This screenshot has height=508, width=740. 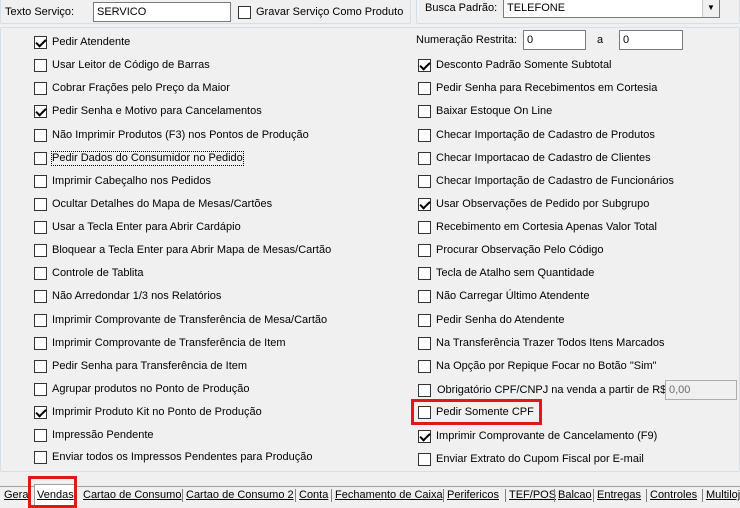 What do you see at coordinates (702, 495) in the screenshot?
I see `tab-separator` at bounding box center [702, 495].